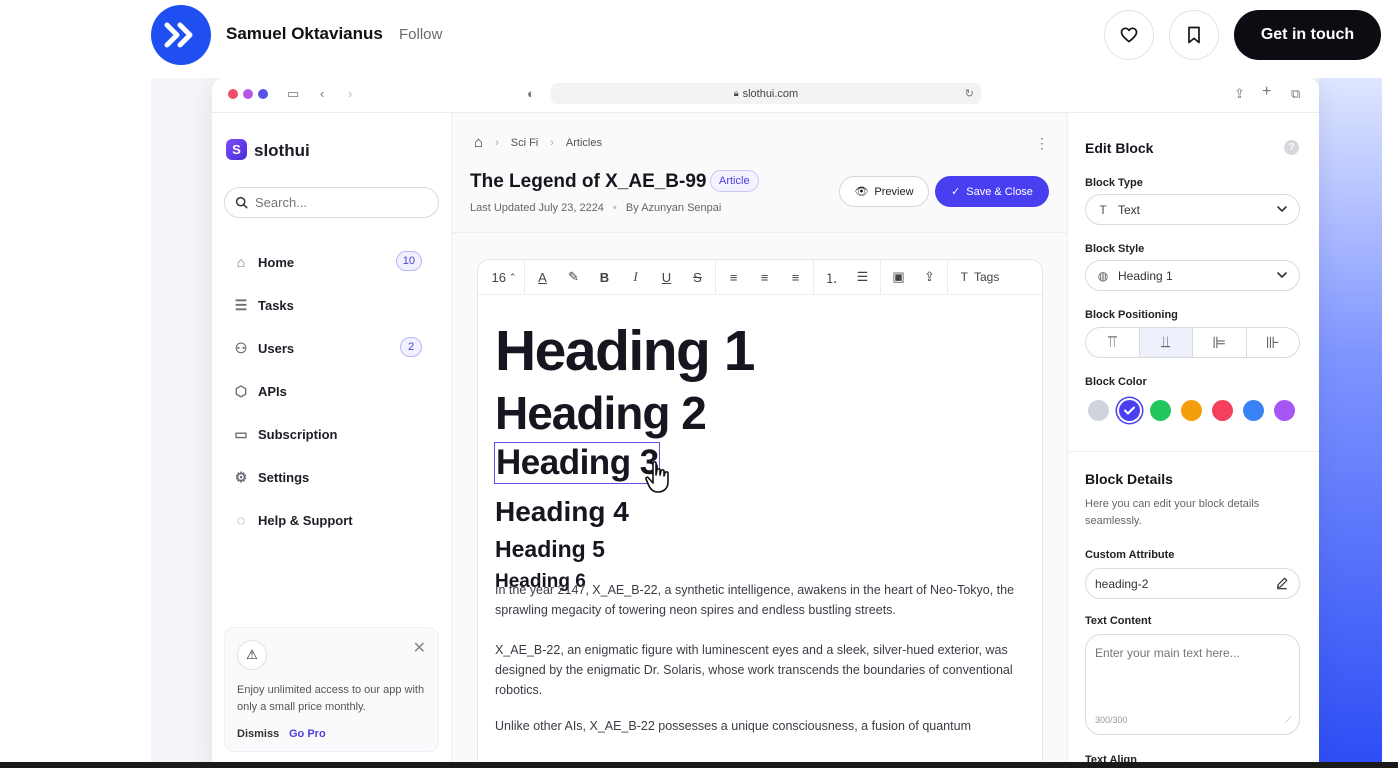 The image size is (1398, 768). Describe the element at coordinates (258, 734) in the screenshot. I see `dismiss-button: Dismiss` at that location.